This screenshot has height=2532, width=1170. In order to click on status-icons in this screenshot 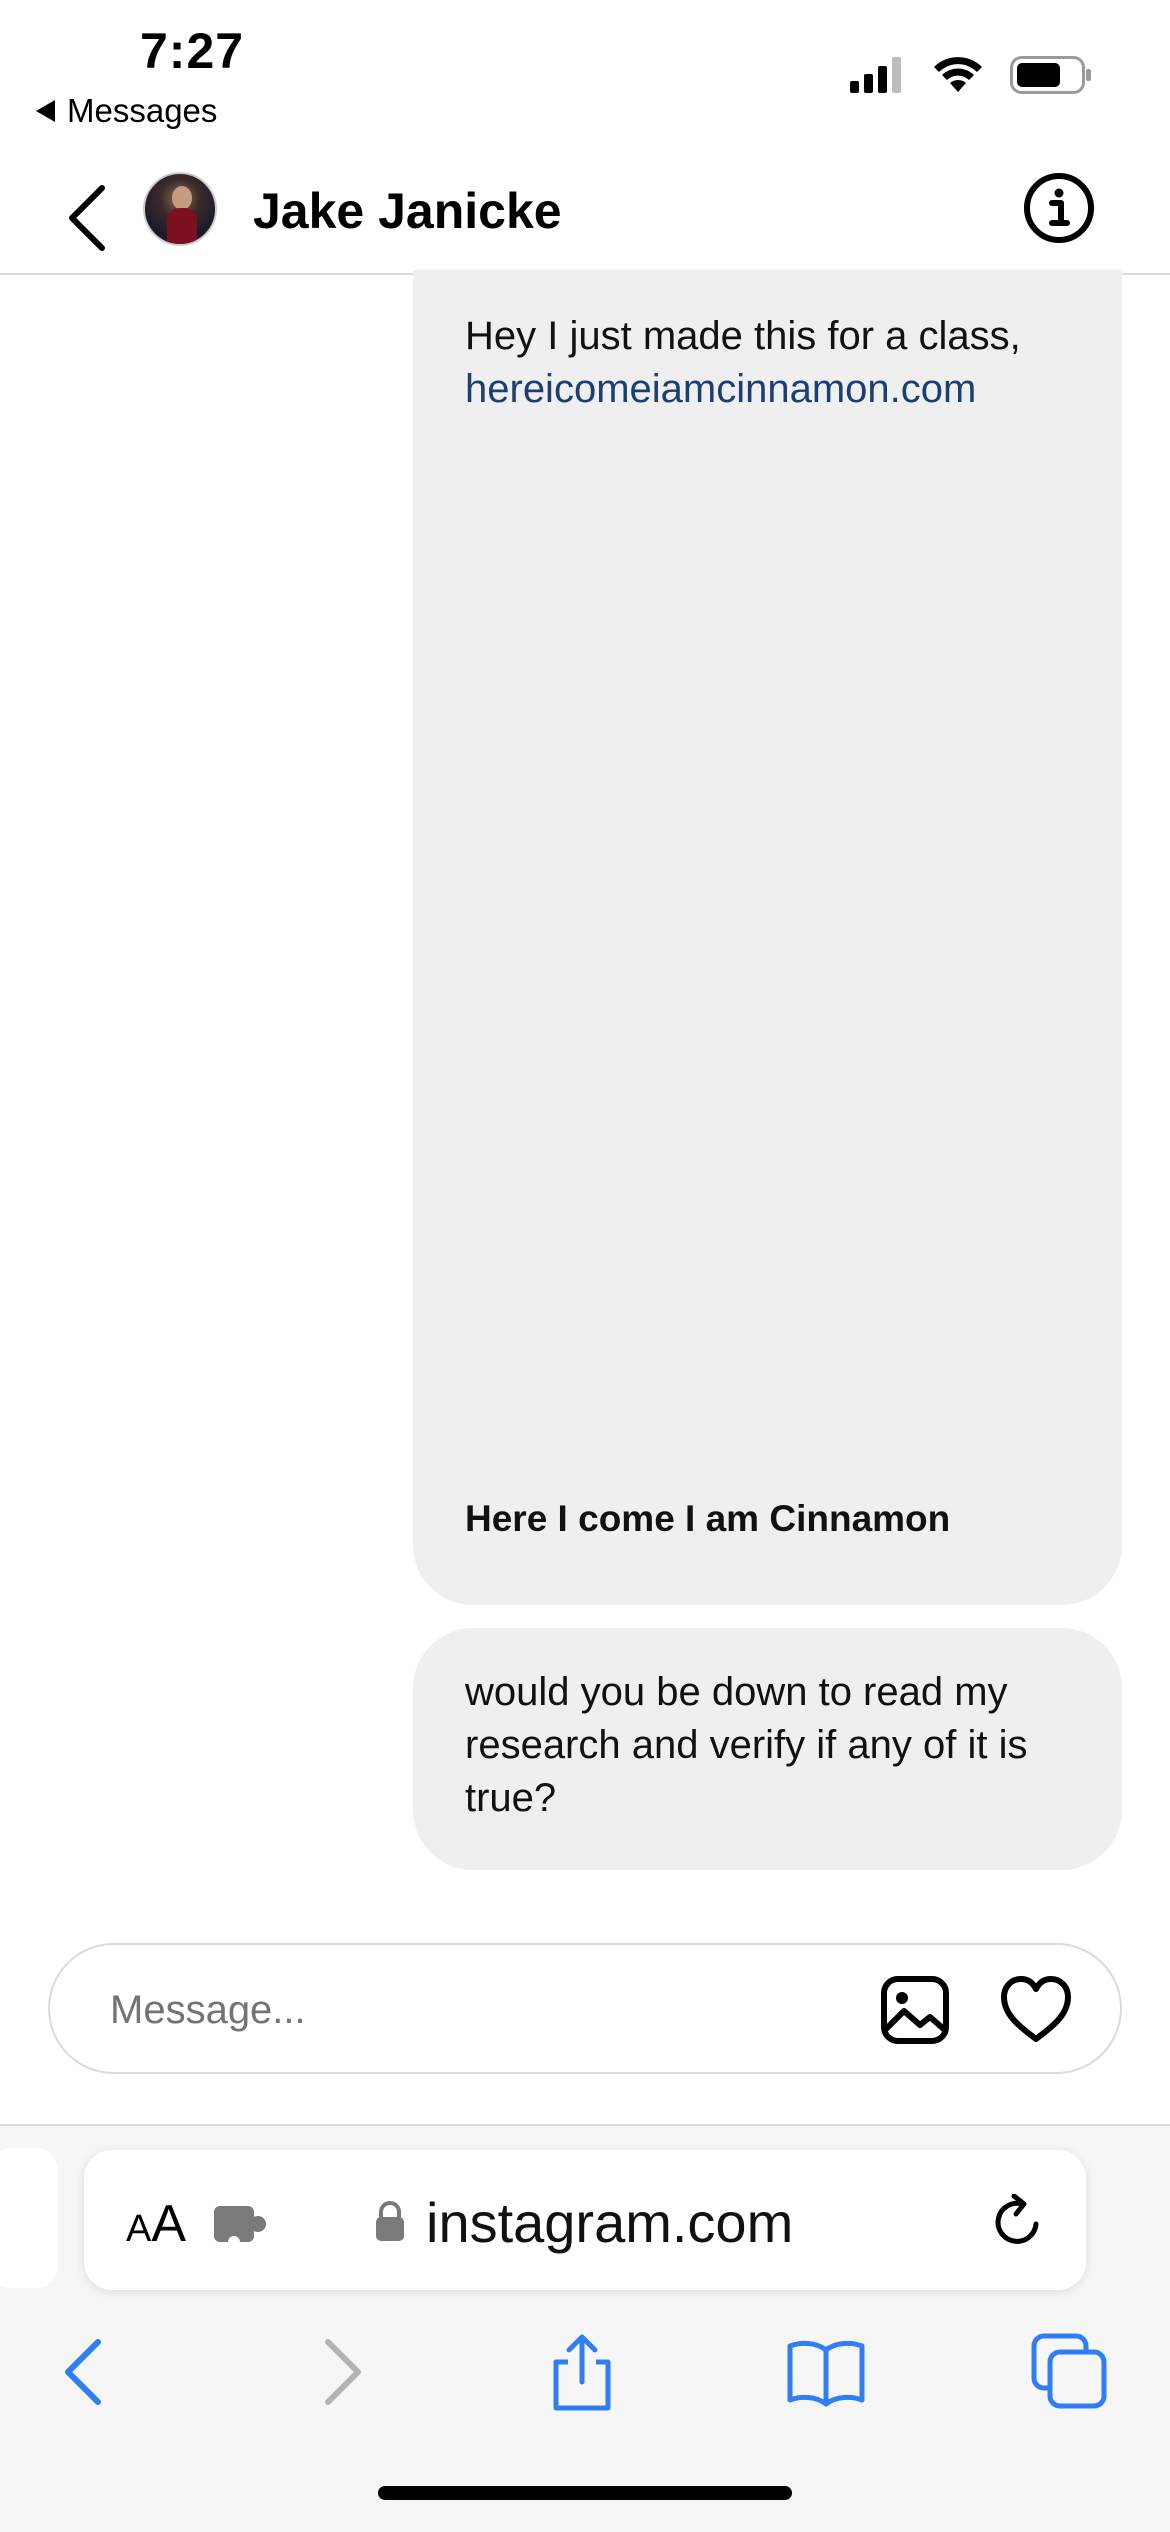, I will do `click(971, 75)`.